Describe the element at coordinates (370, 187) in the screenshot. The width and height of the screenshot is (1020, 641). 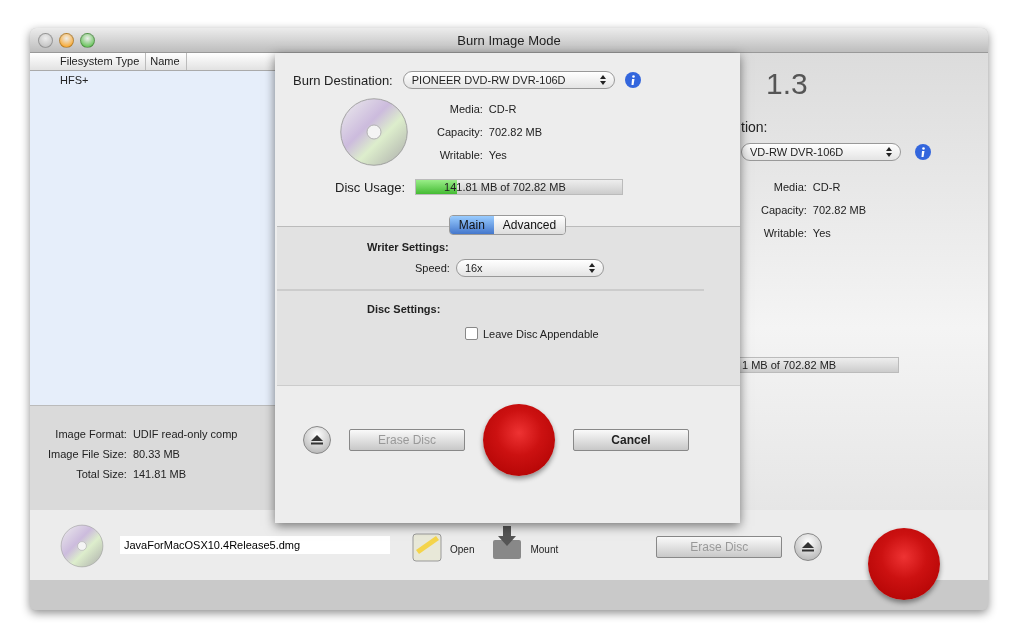
I see `disc-usage-label: Disc Usage:` at that location.